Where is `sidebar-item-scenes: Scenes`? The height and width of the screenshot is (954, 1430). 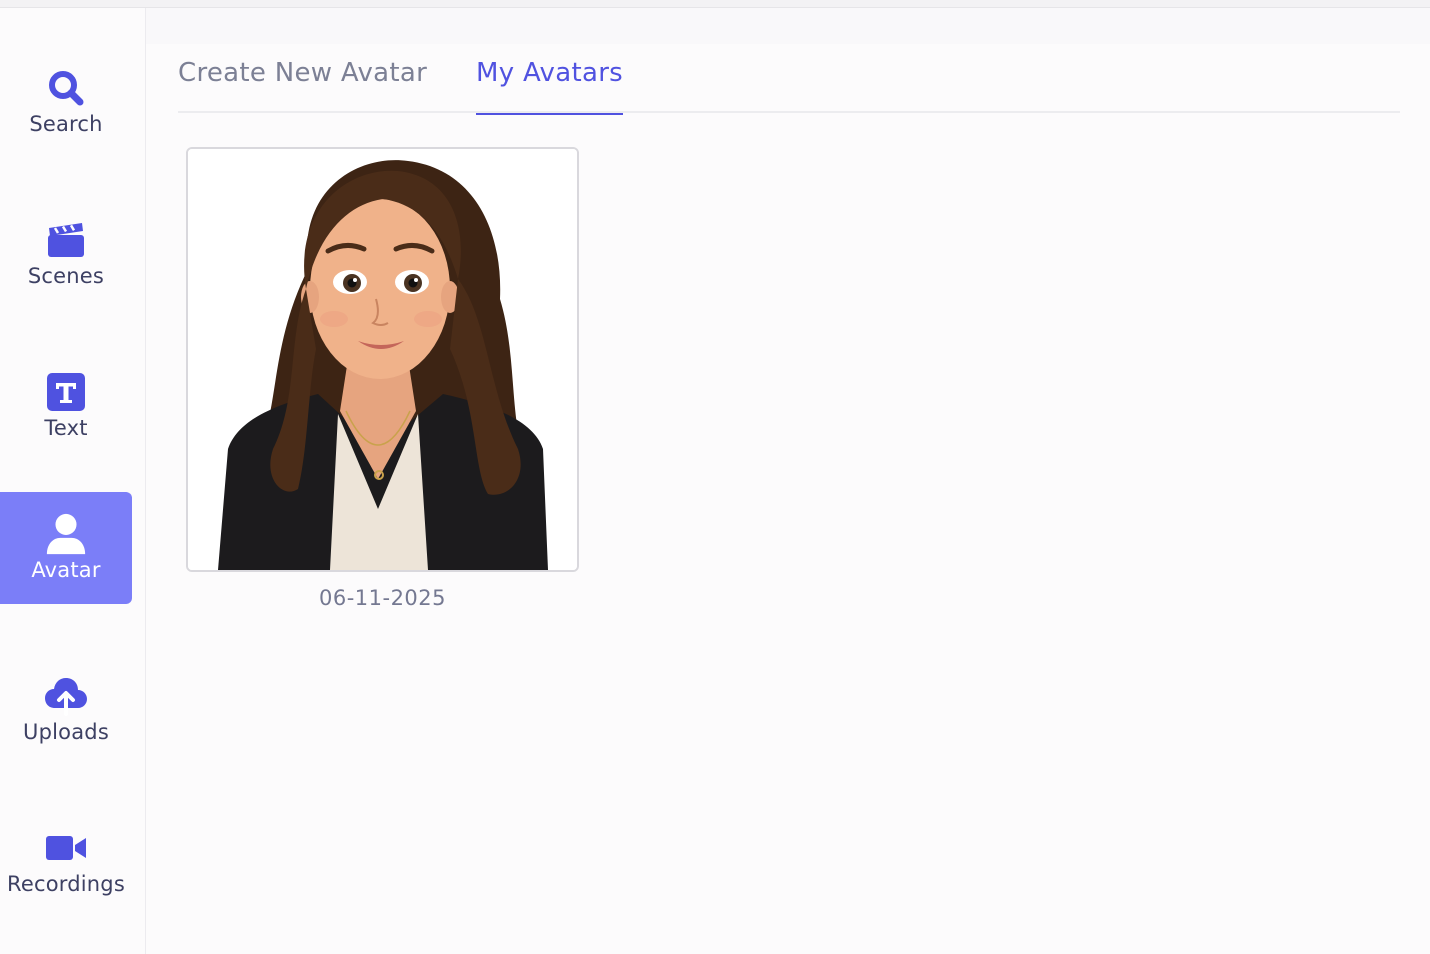 sidebar-item-scenes: Scenes is located at coordinates (66, 254).